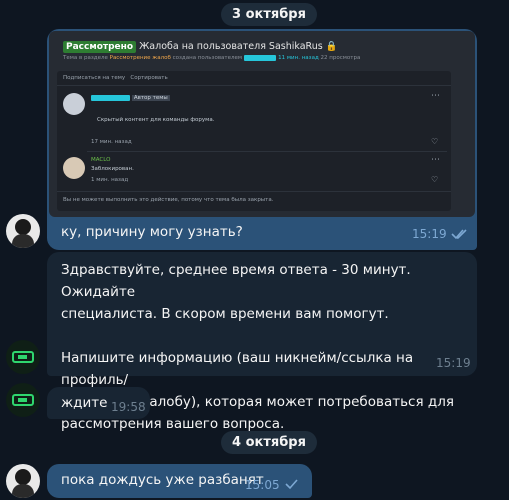 The height and width of the screenshot is (500, 509). I want to click on post-text: Заблокирован., so click(112, 169).